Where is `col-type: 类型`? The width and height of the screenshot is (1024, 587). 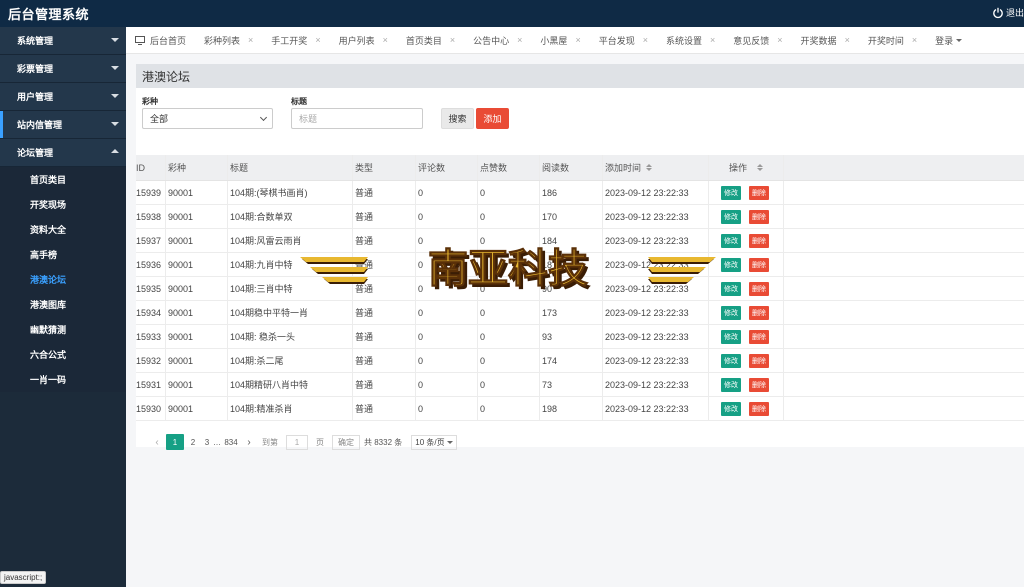
col-type: 类型 is located at coordinates (384, 167).